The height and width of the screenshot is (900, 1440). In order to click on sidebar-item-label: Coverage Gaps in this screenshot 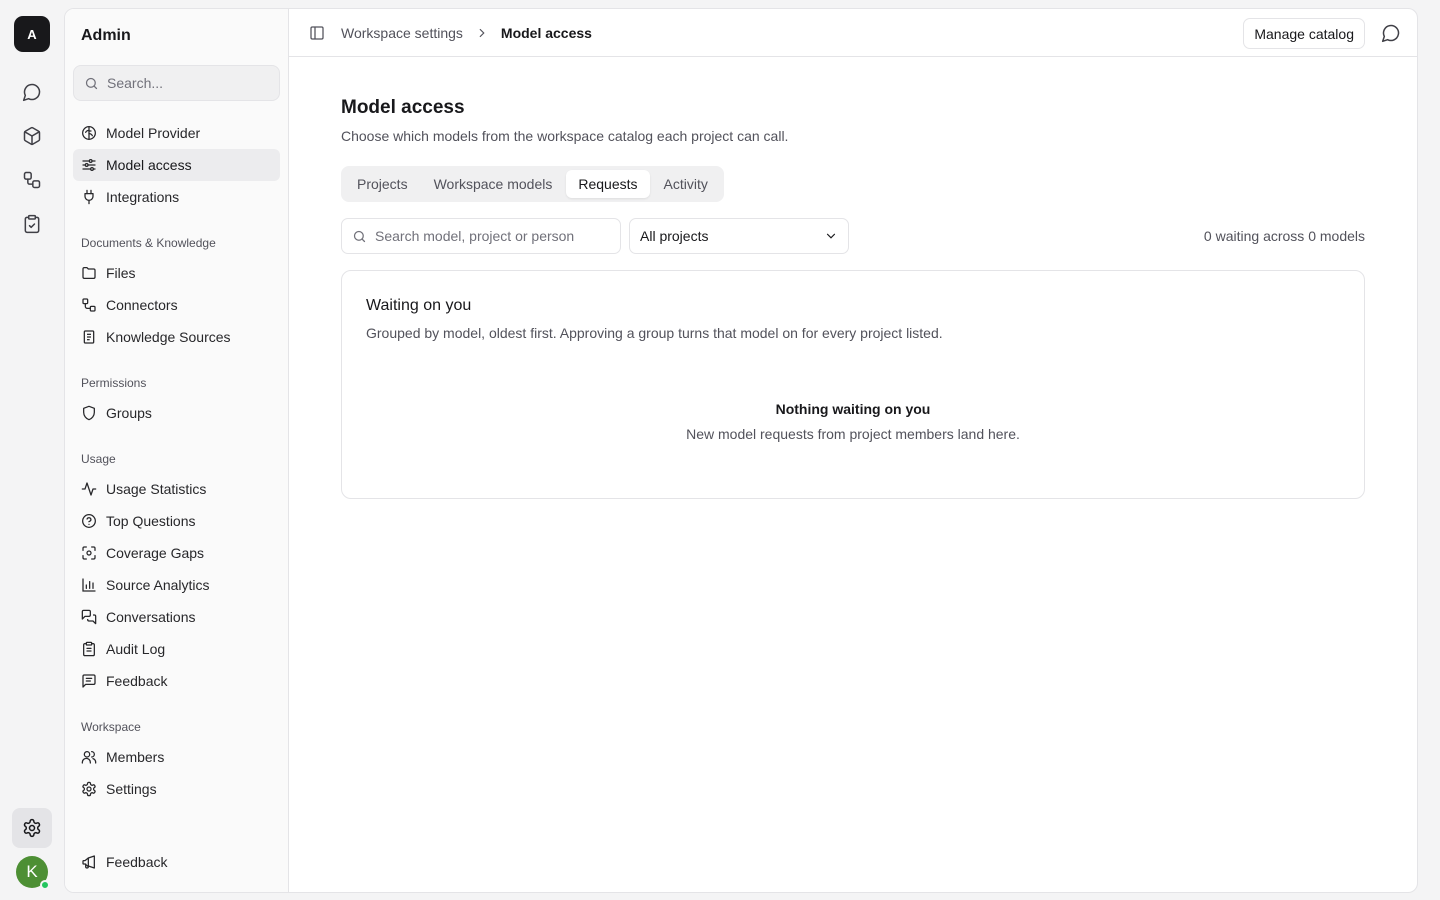, I will do `click(155, 553)`.